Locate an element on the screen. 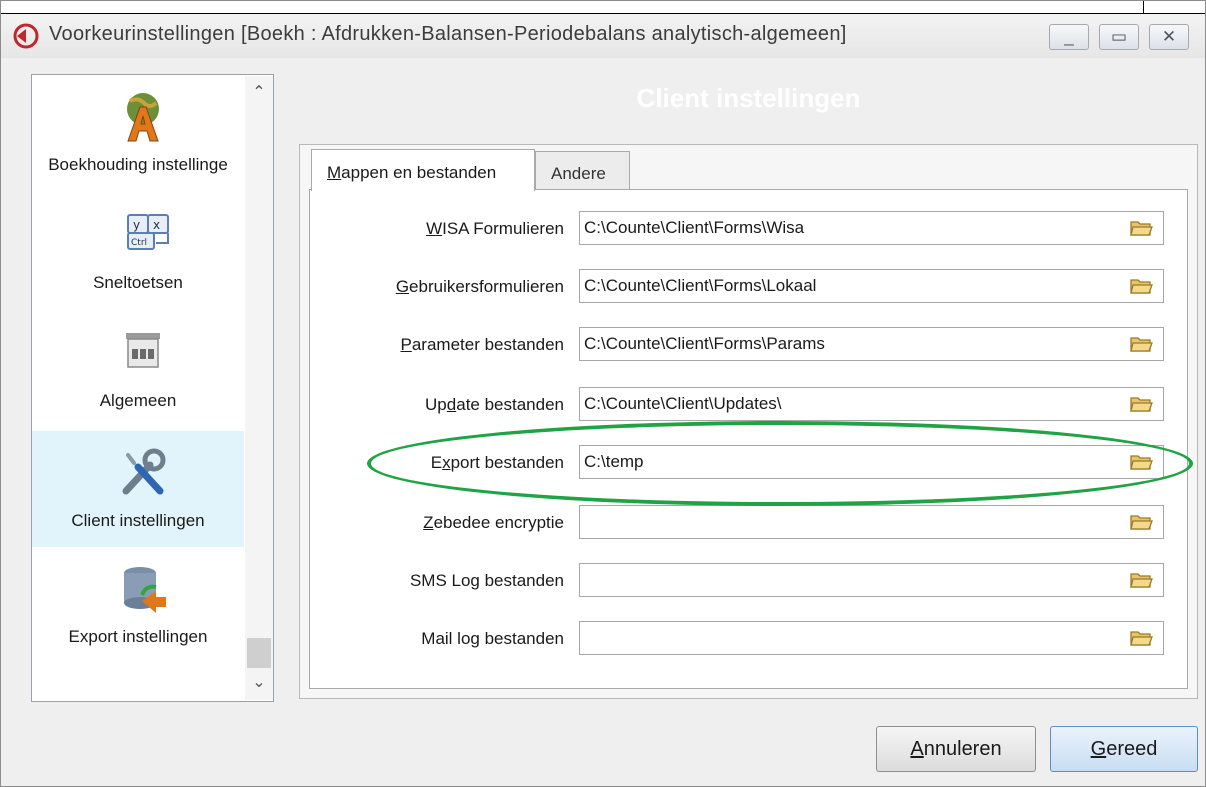 This screenshot has height=787, width=1206. zebedee-encryptie-input is located at coordinates (849, 522).